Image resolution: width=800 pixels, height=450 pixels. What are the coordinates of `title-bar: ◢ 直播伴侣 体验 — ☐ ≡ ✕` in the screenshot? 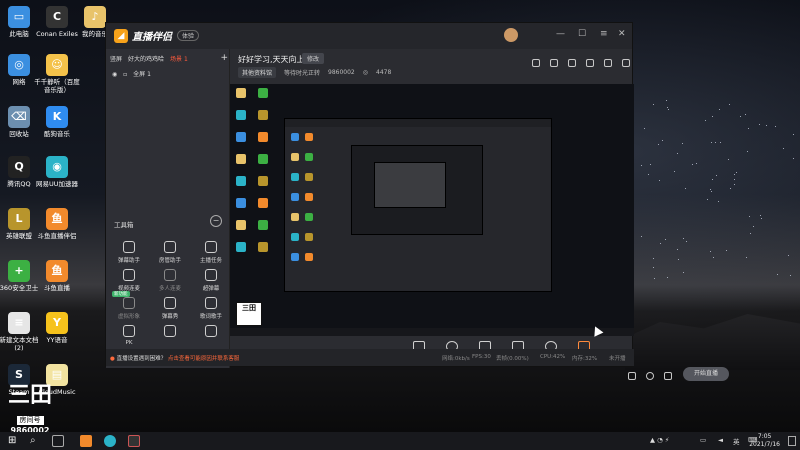 It's located at (369, 36).